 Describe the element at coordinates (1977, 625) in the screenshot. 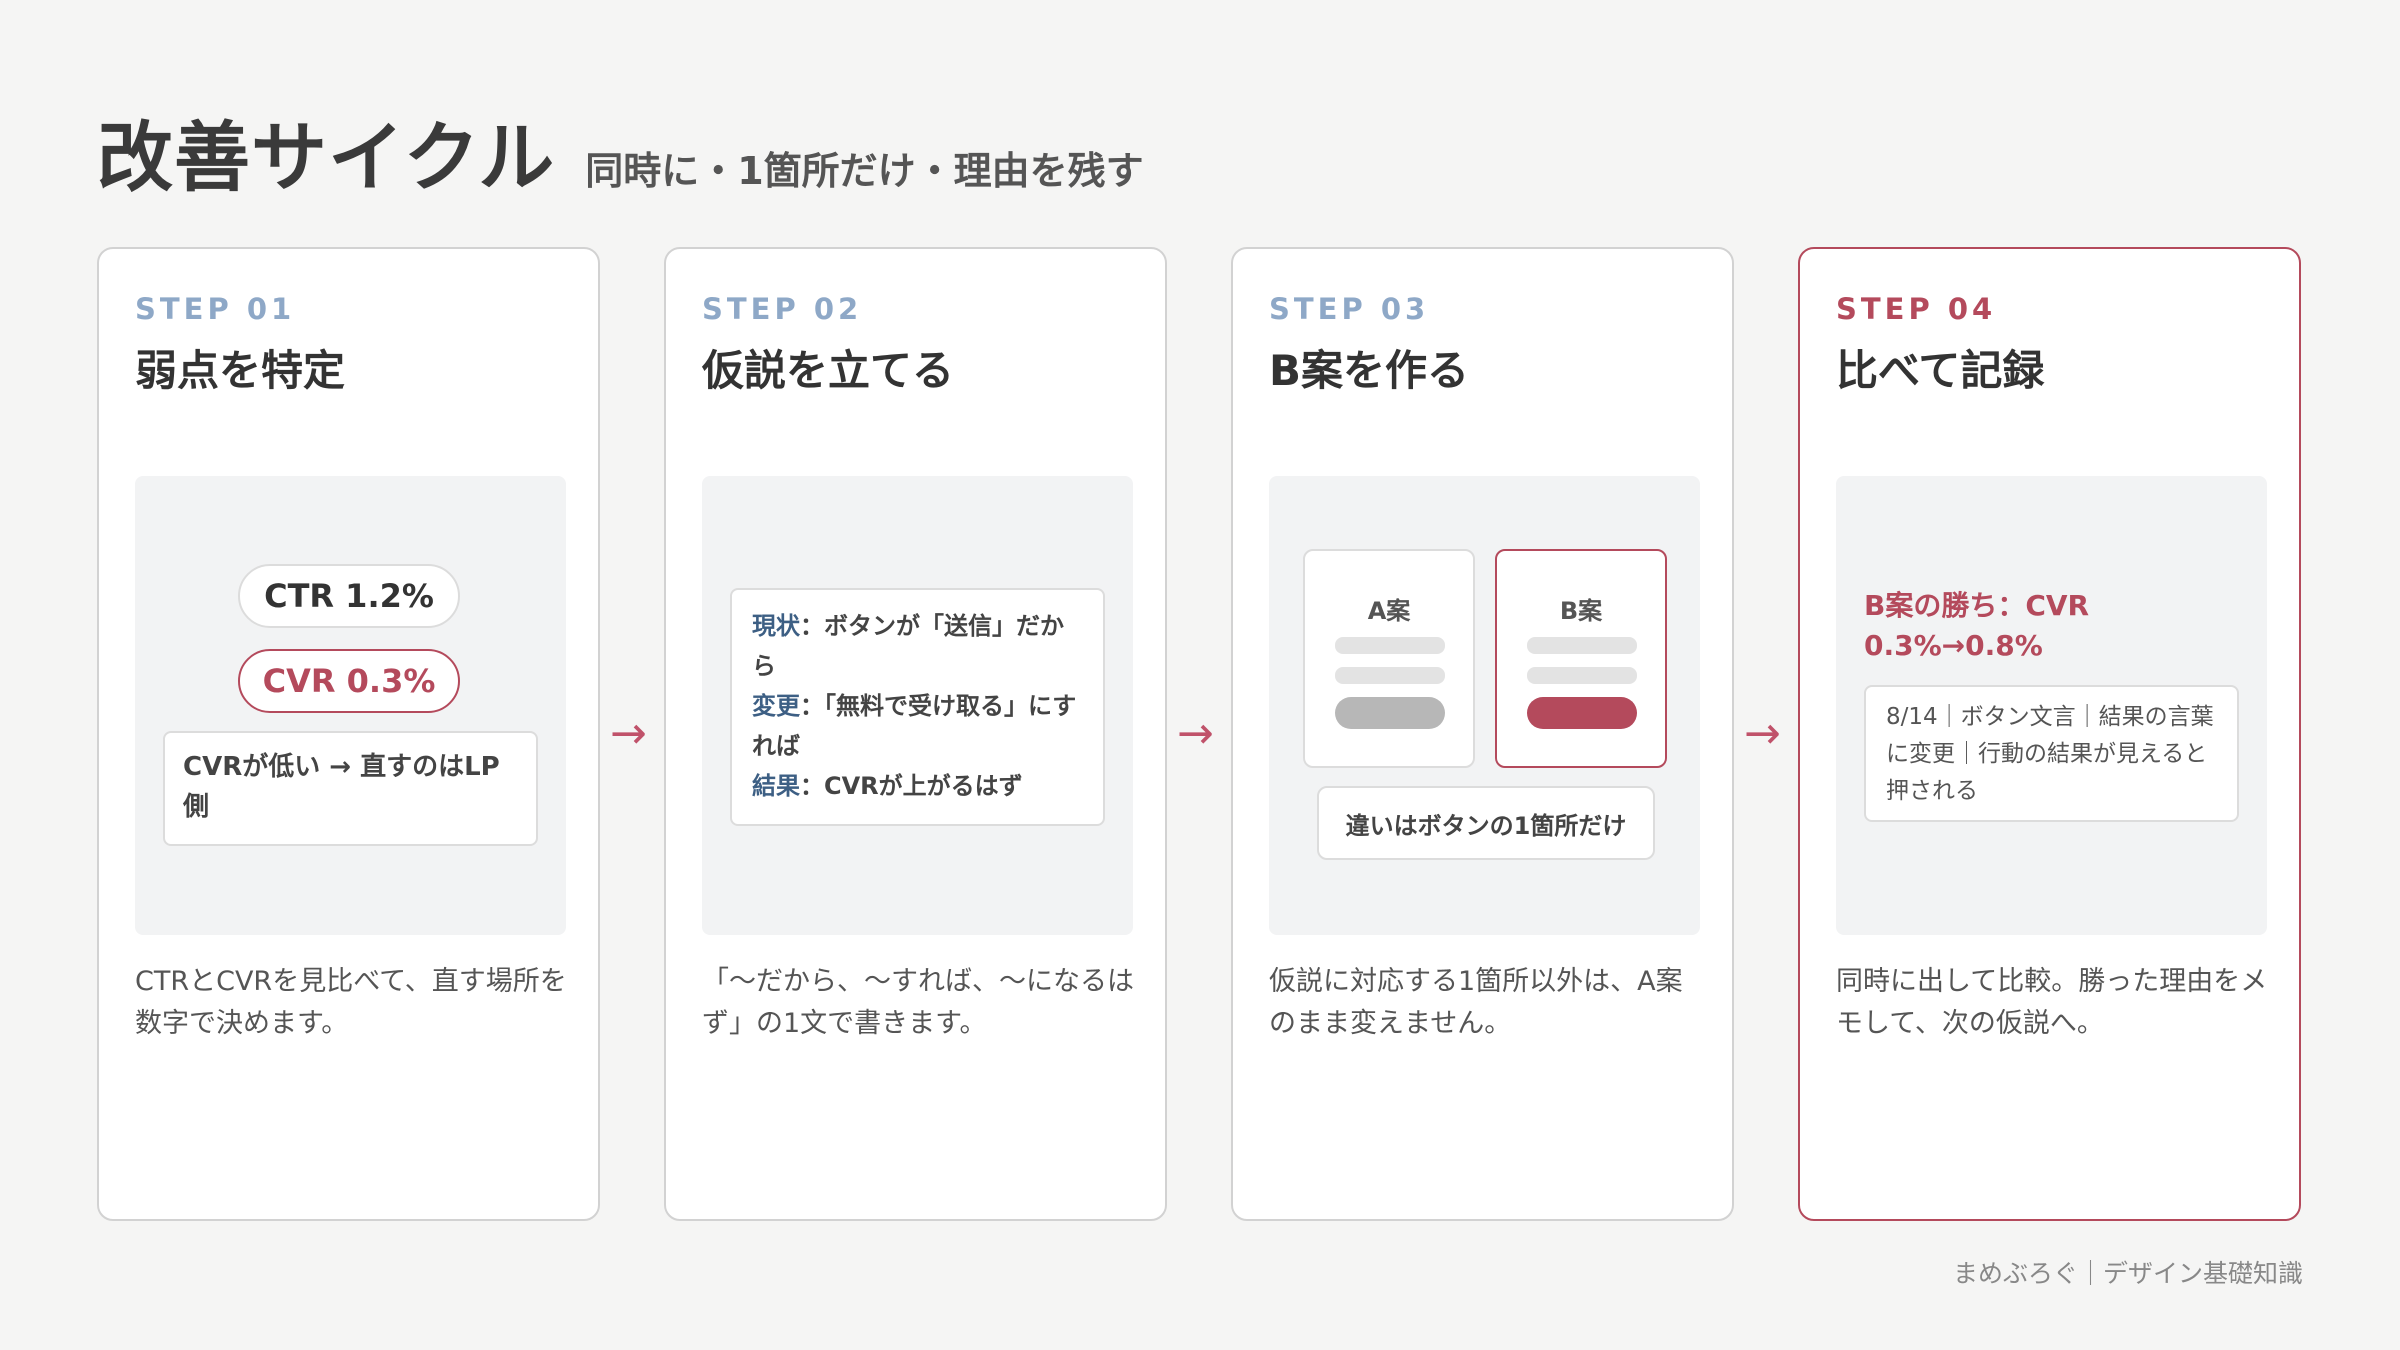

I see `result-headline: B案の勝ち：CVR 0.3%→0.8%` at that location.